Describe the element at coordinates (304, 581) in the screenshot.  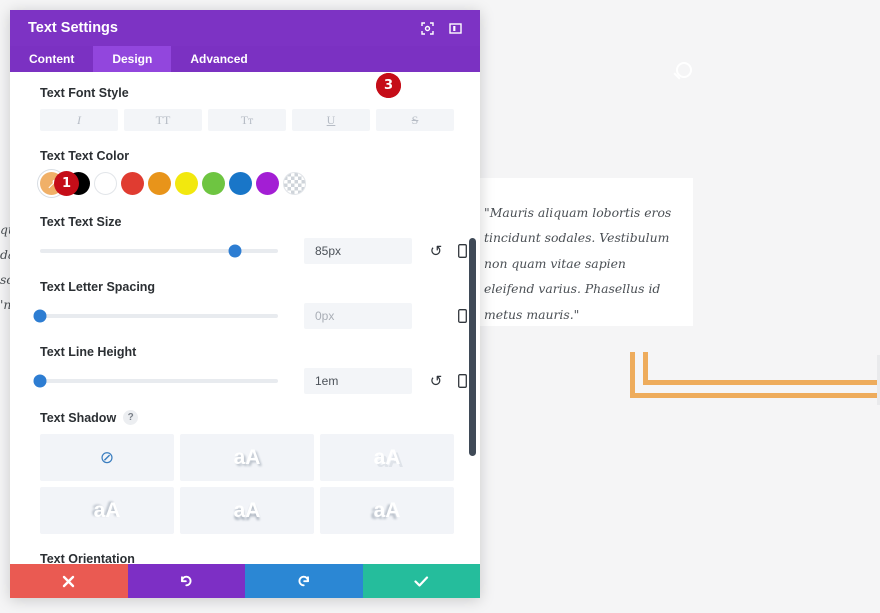
I see `redo-button` at that location.